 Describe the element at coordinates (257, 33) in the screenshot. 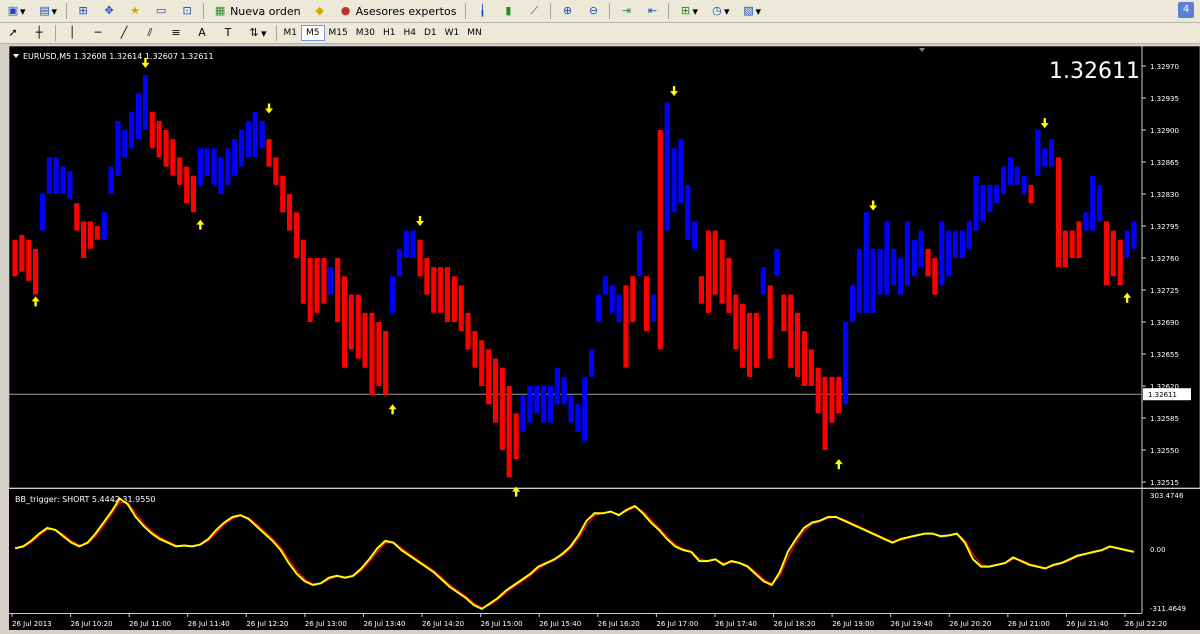

I see `arrows-tool: ⇅ ▾` at that location.